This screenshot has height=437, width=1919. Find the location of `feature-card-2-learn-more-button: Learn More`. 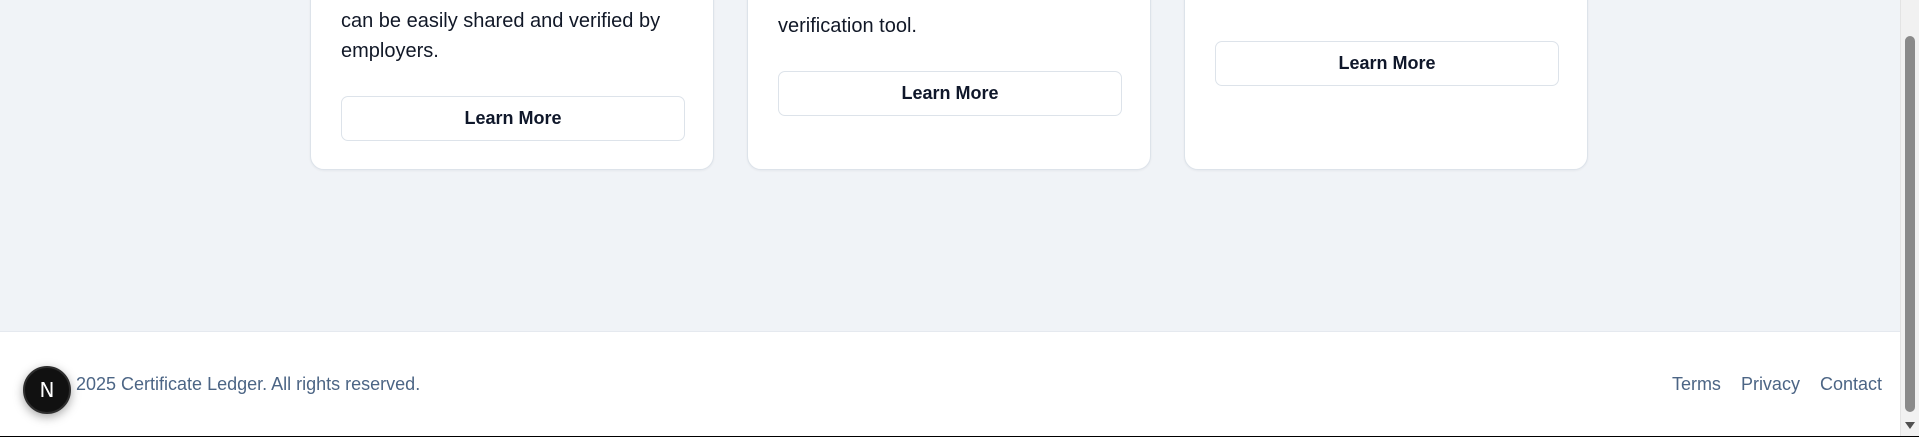

feature-card-2-learn-more-button: Learn More is located at coordinates (950, 93).